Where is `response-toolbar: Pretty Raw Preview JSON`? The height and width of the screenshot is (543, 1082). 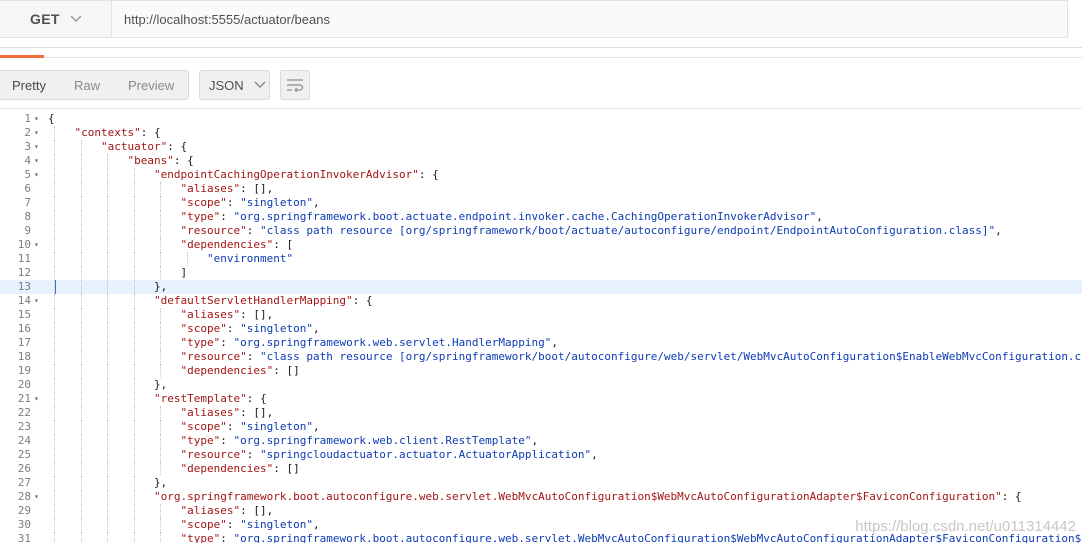 response-toolbar: Pretty Raw Preview JSON is located at coordinates (541, 85).